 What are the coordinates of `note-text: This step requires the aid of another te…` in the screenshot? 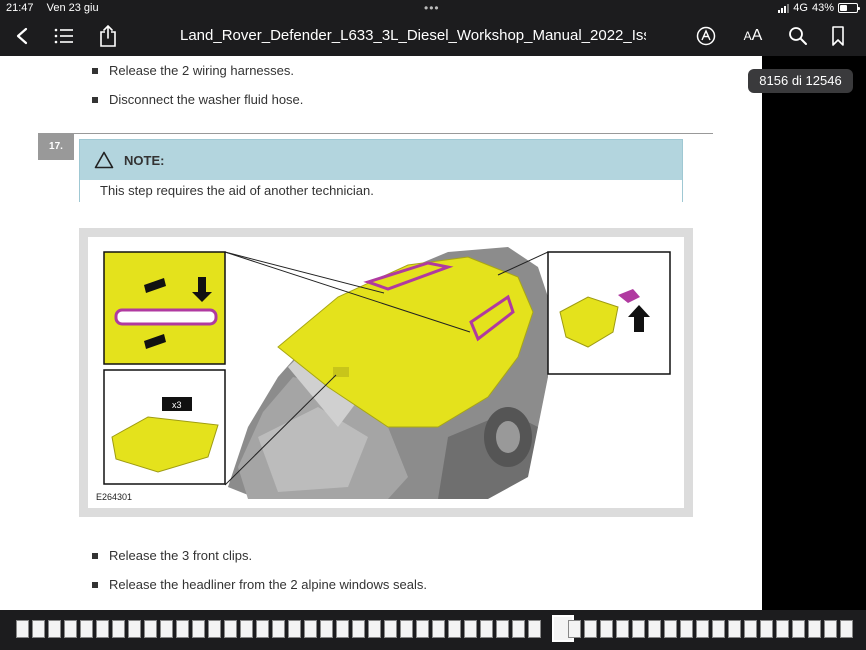 It's located at (381, 191).